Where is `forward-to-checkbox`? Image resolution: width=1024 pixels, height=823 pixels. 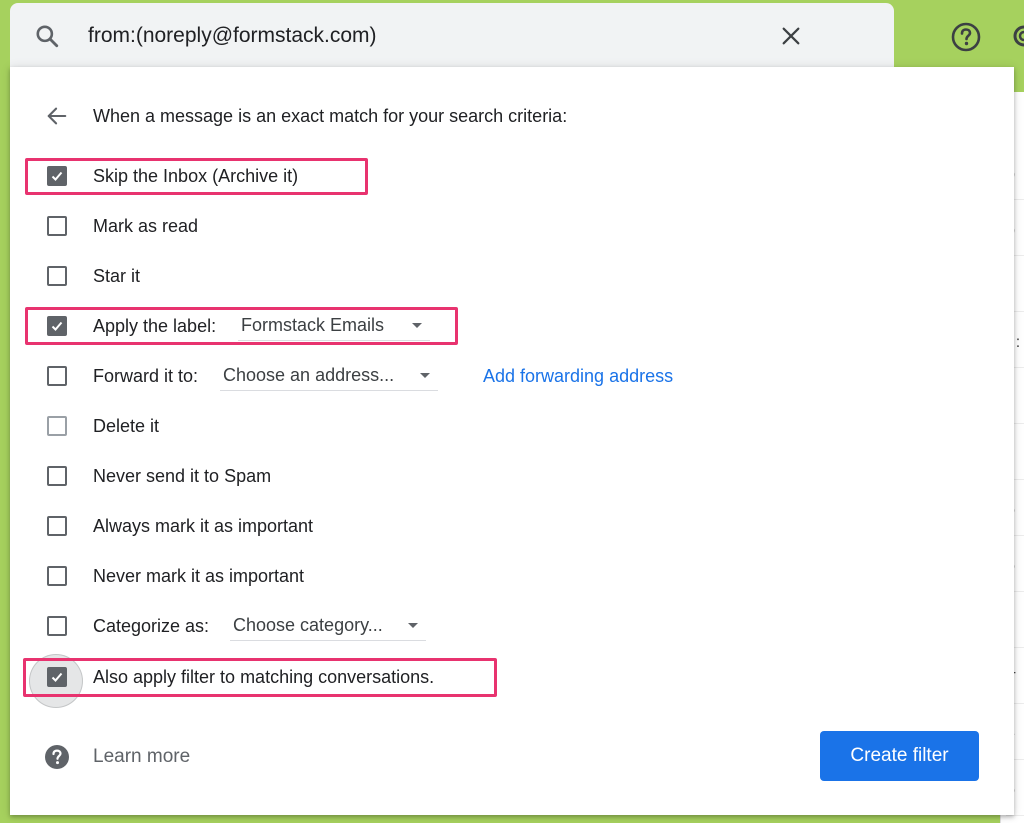
forward-to-checkbox is located at coordinates (57, 376).